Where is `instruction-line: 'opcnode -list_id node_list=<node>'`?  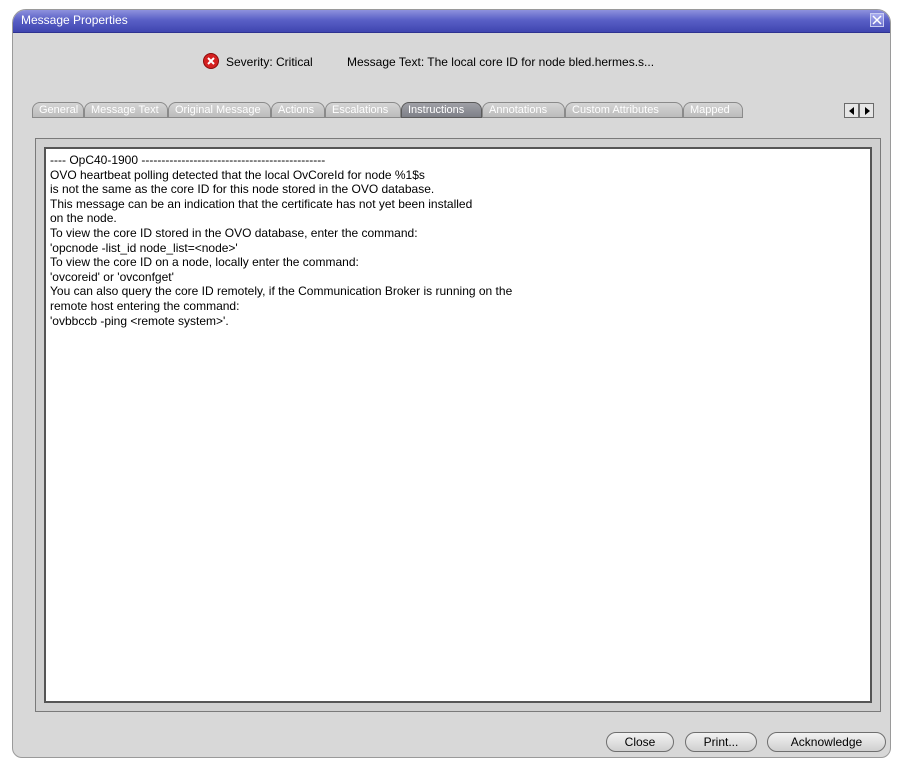
instruction-line: 'opcnode -list_id node_list=<node>' is located at coordinates (144, 247).